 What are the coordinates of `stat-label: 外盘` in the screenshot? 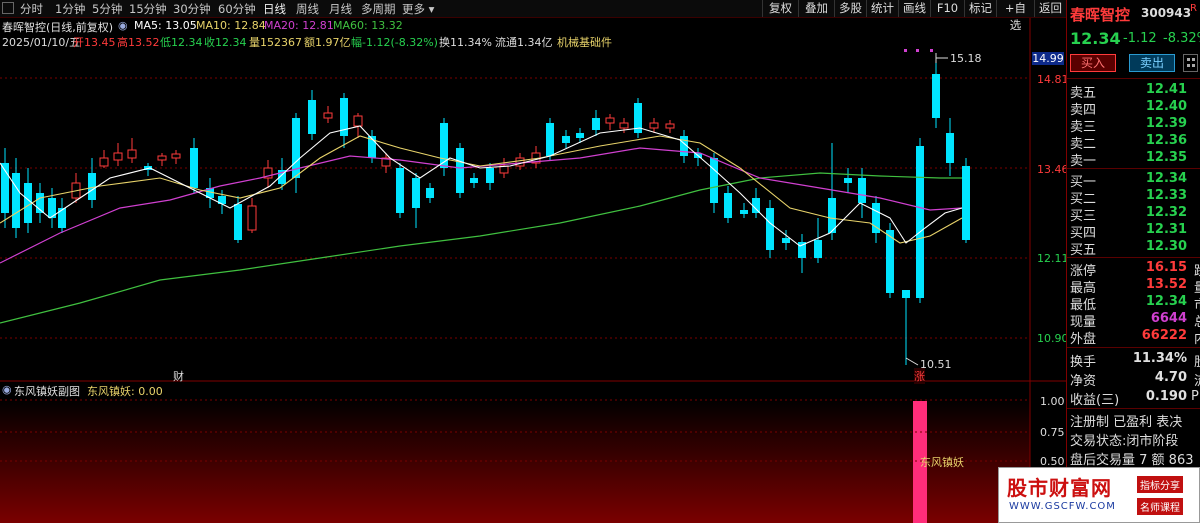 It's located at (1083, 339).